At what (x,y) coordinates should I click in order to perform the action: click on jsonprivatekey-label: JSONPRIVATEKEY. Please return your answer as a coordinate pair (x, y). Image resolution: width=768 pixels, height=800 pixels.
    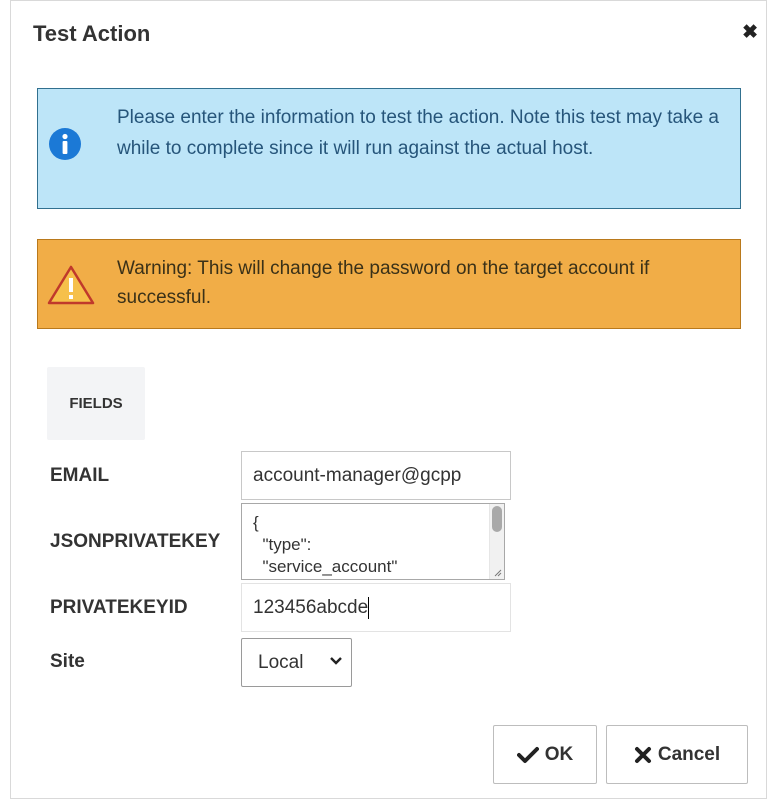
    Looking at the image, I should click on (135, 541).